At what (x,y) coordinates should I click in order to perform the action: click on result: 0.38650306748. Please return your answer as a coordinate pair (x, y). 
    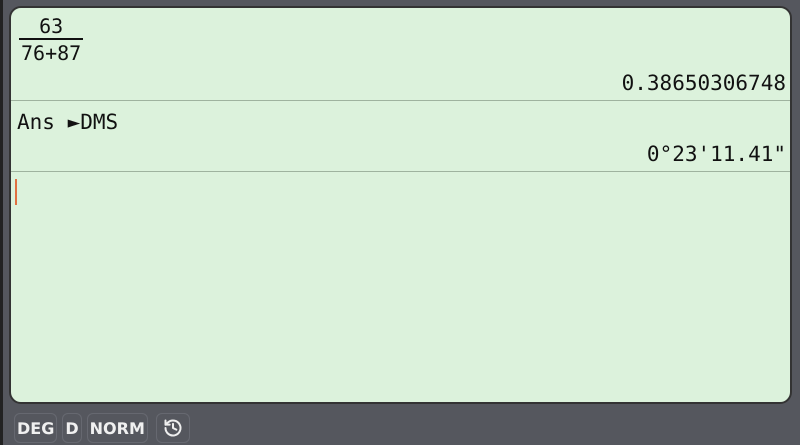
    Looking at the image, I should click on (704, 83).